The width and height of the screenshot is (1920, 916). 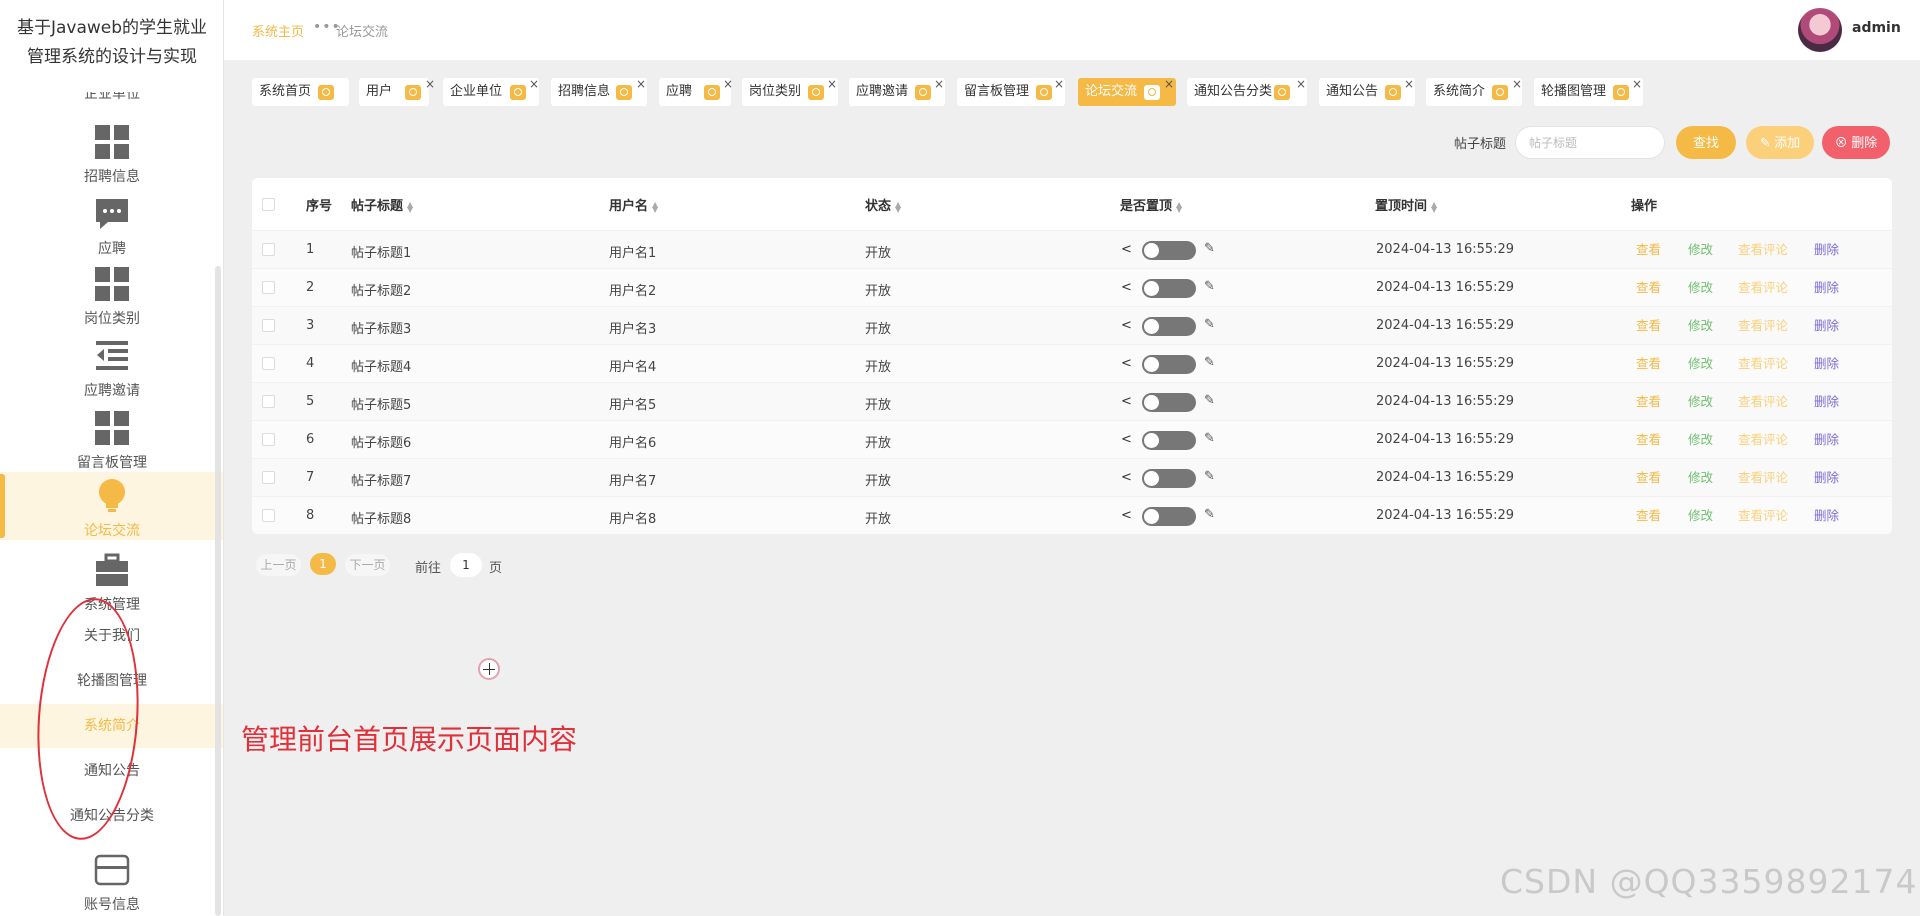 What do you see at coordinates (633, 204) in the screenshot?
I see `column-header-username: 用户名 ▲ ▼` at bounding box center [633, 204].